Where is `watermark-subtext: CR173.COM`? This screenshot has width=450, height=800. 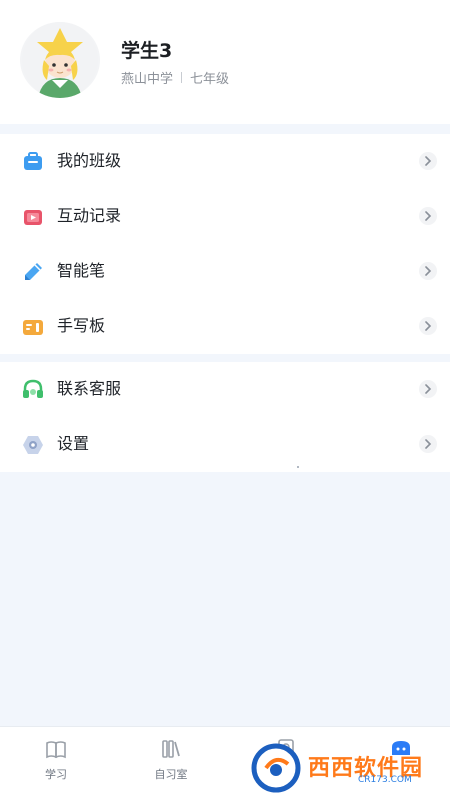 watermark-subtext: CR173.COM is located at coordinates (385, 780).